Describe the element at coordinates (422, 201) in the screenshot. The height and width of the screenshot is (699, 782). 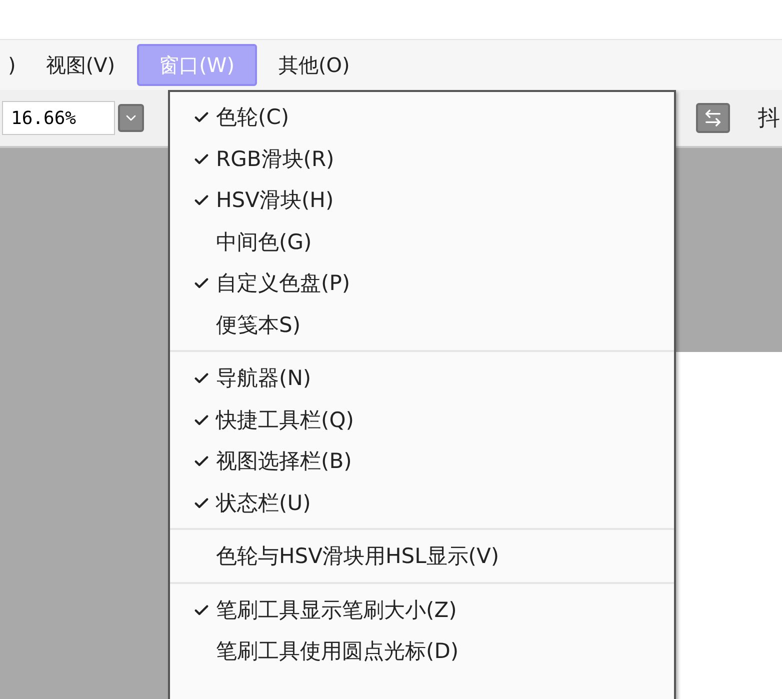
I see `menu-item: HSV滑块(H)` at that location.